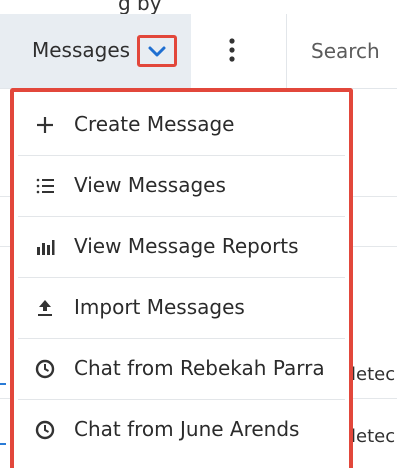 The height and width of the screenshot is (468, 397). What do you see at coordinates (232, 50) in the screenshot?
I see `kebab-icon` at bounding box center [232, 50].